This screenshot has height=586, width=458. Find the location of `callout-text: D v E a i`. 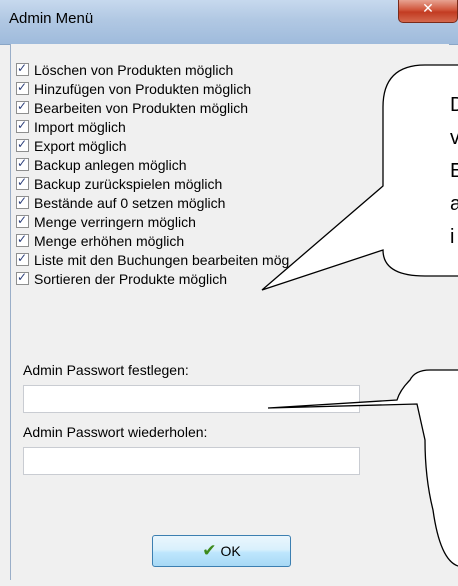

callout-text: D v E a i is located at coordinates (454, 171).